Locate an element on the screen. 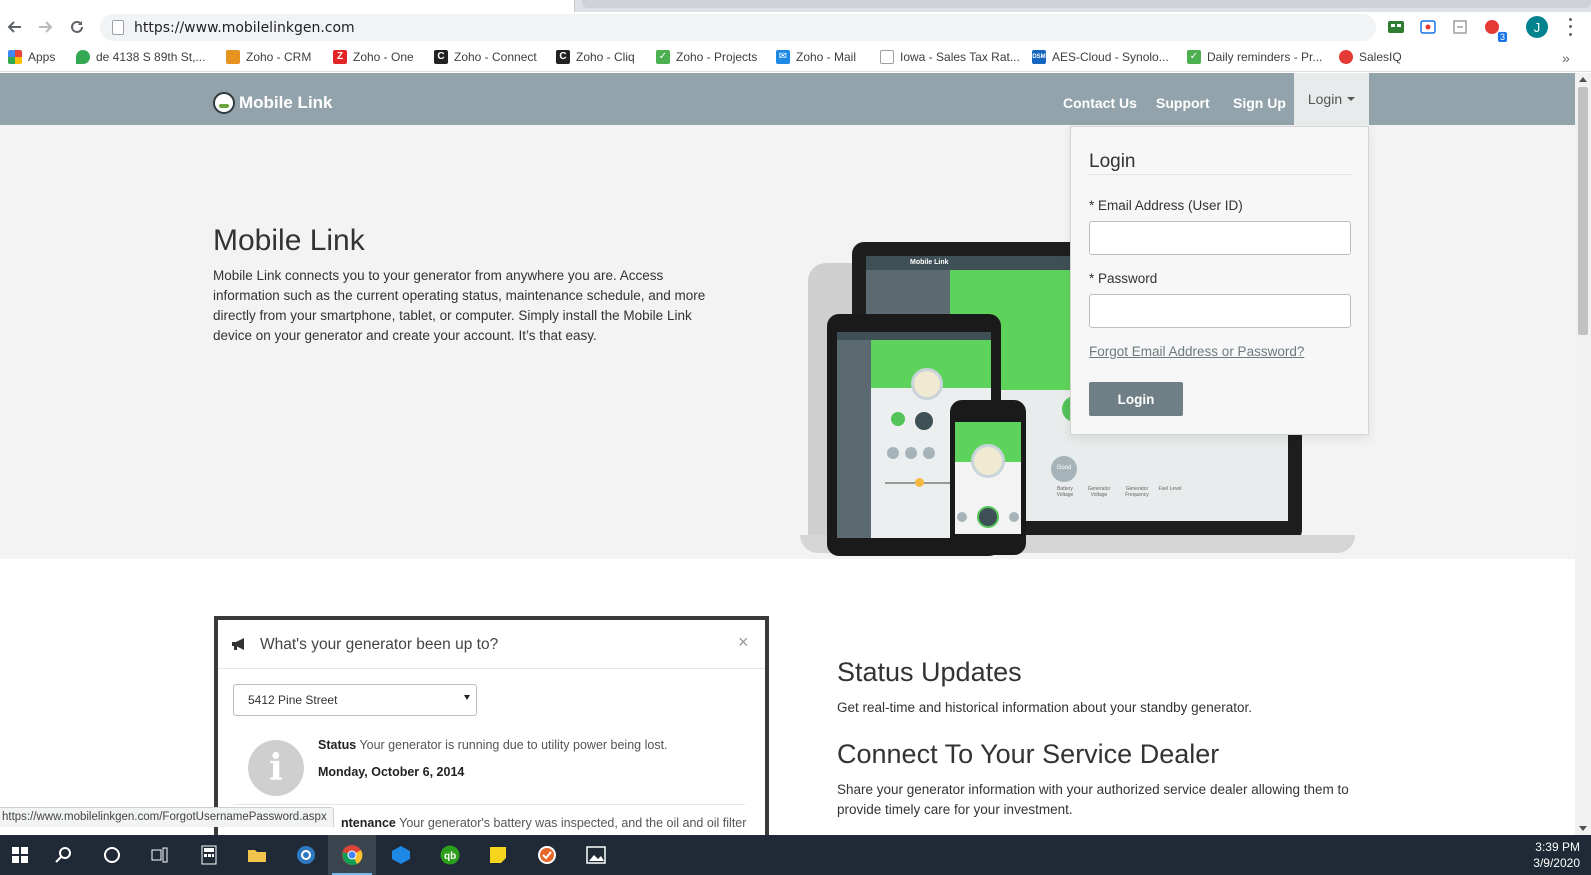 The height and width of the screenshot is (875, 1591). login-button: Login is located at coordinates (1136, 399).